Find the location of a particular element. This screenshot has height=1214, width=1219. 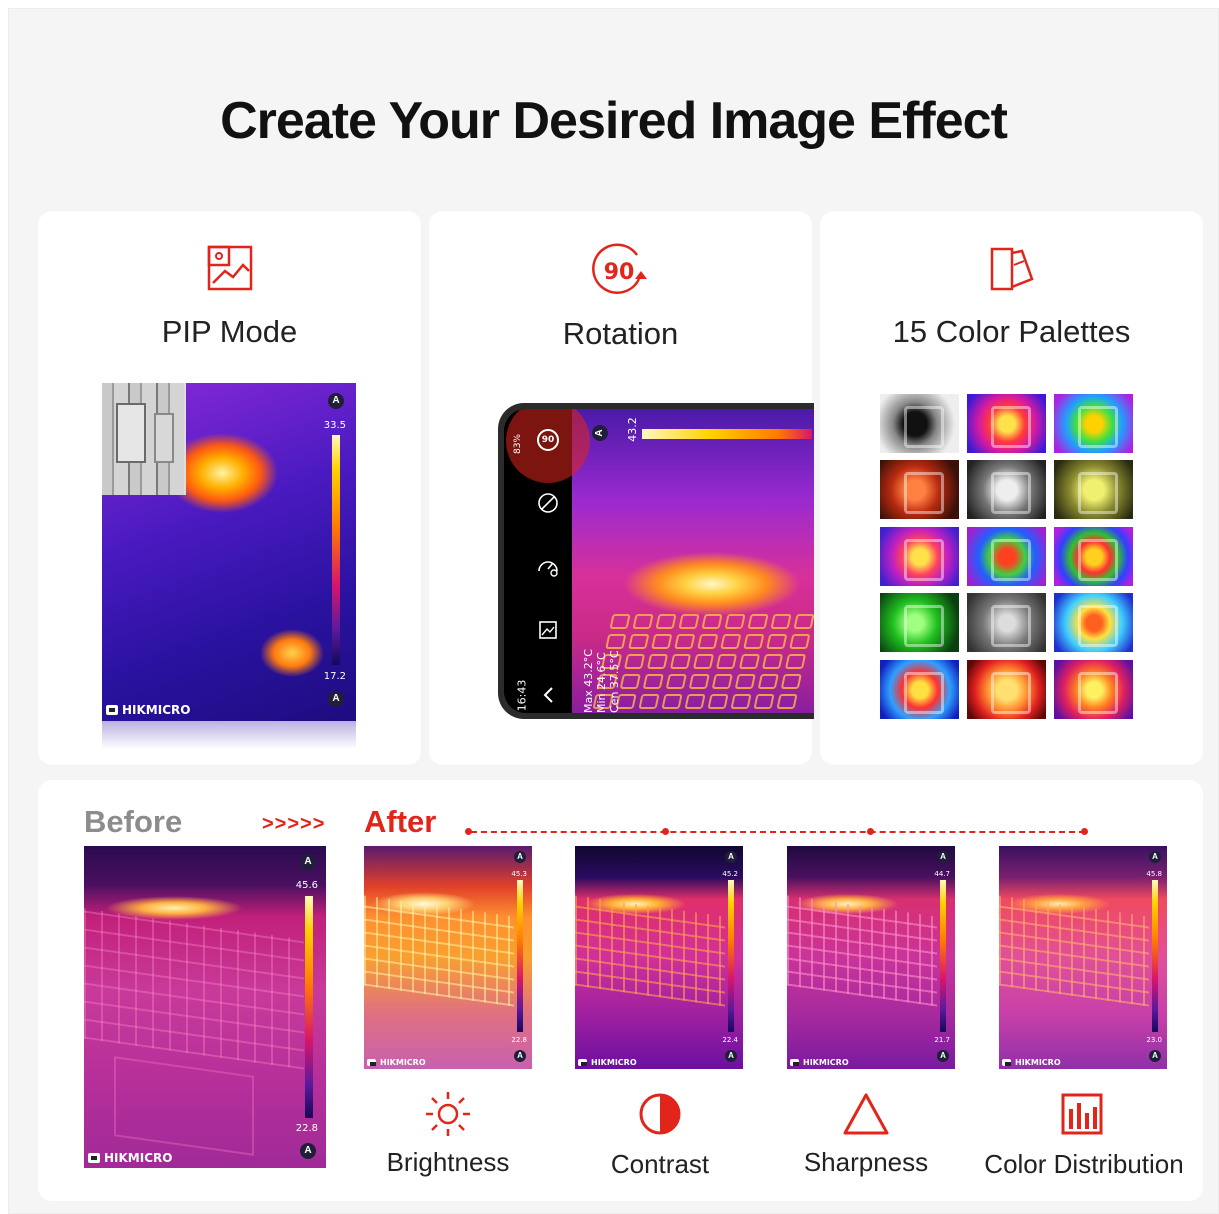

brightness-scale-bar is located at coordinates (520, 956).